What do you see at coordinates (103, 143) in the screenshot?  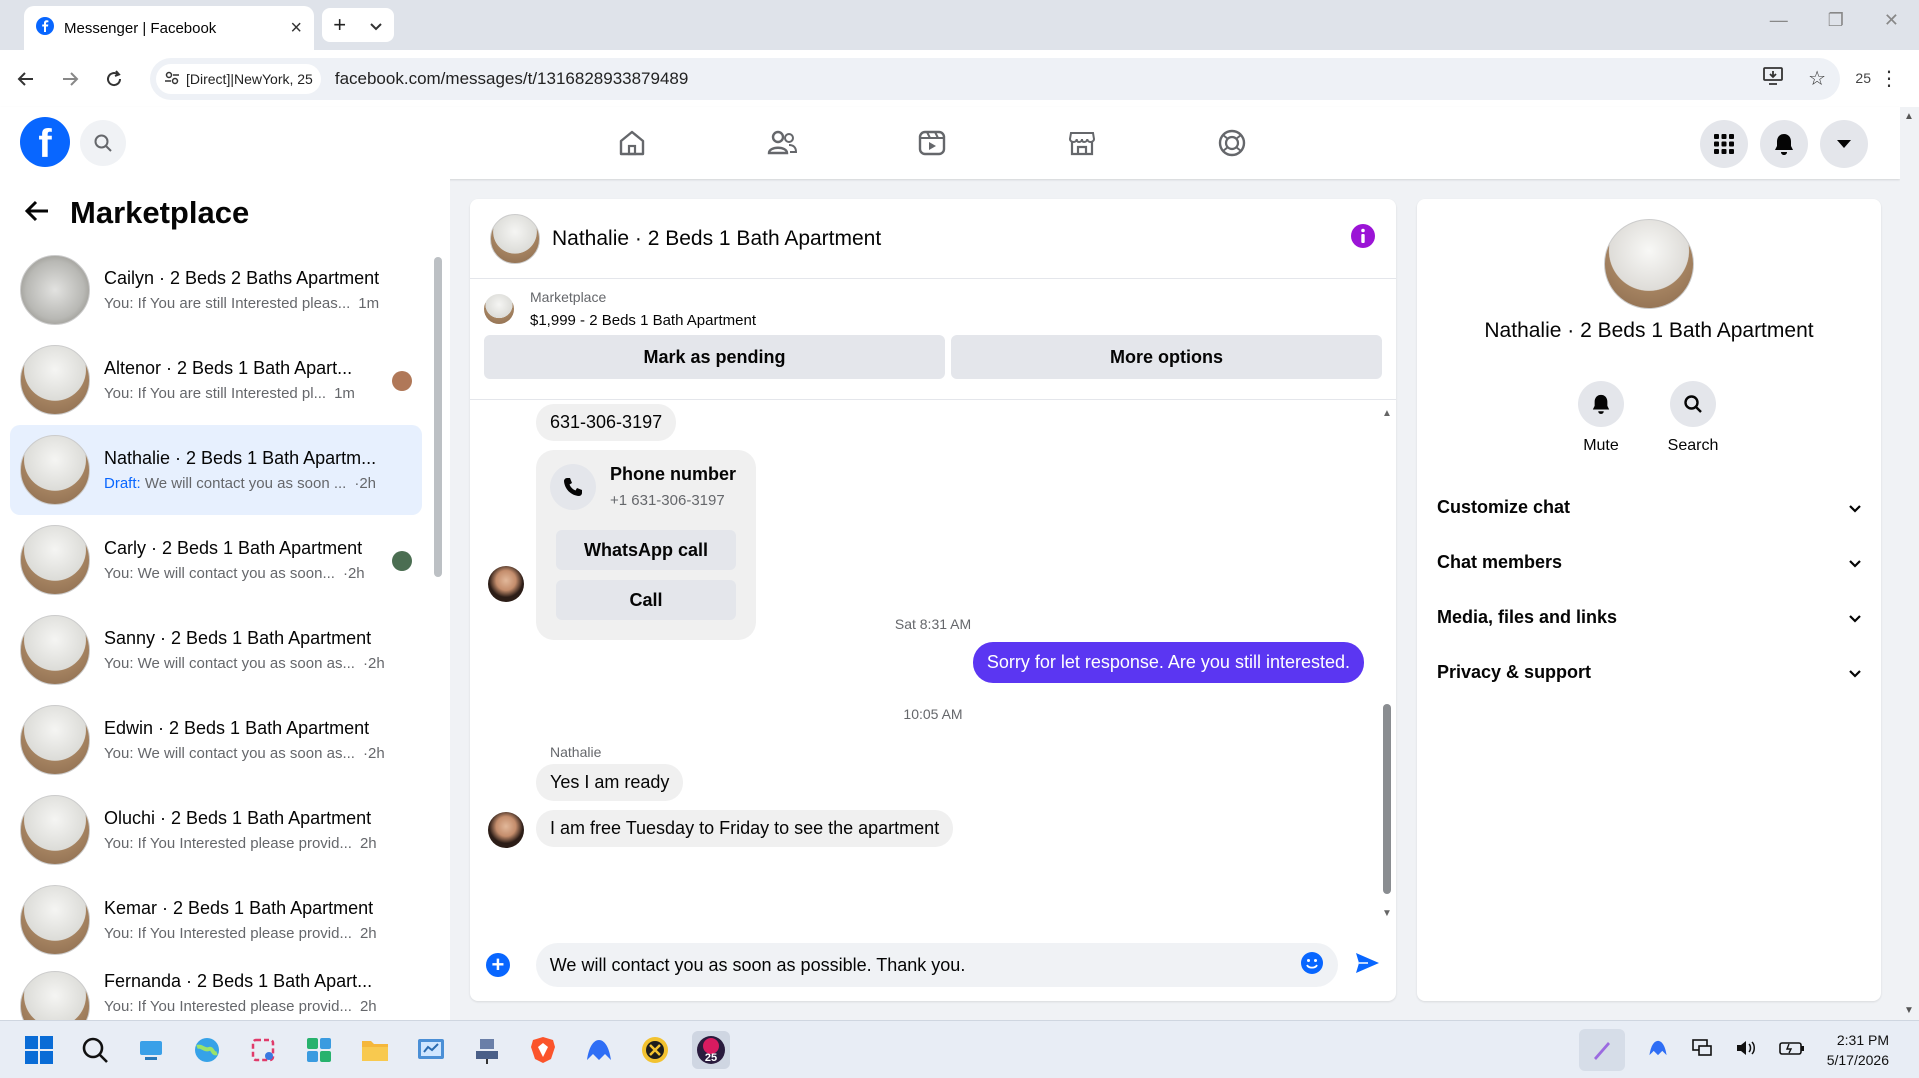 I see `facebook-search-button` at bounding box center [103, 143].